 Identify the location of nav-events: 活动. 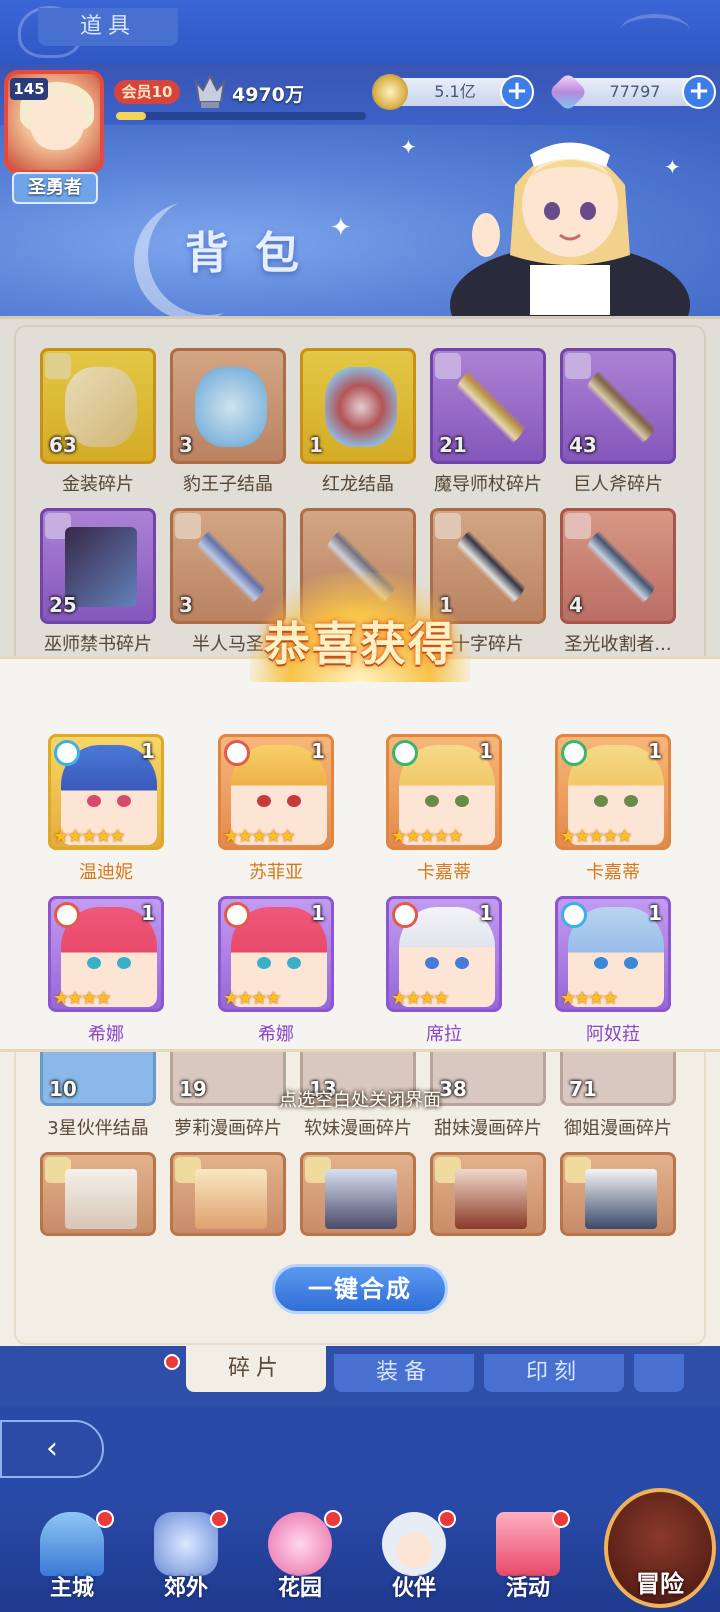
(528, 1556).